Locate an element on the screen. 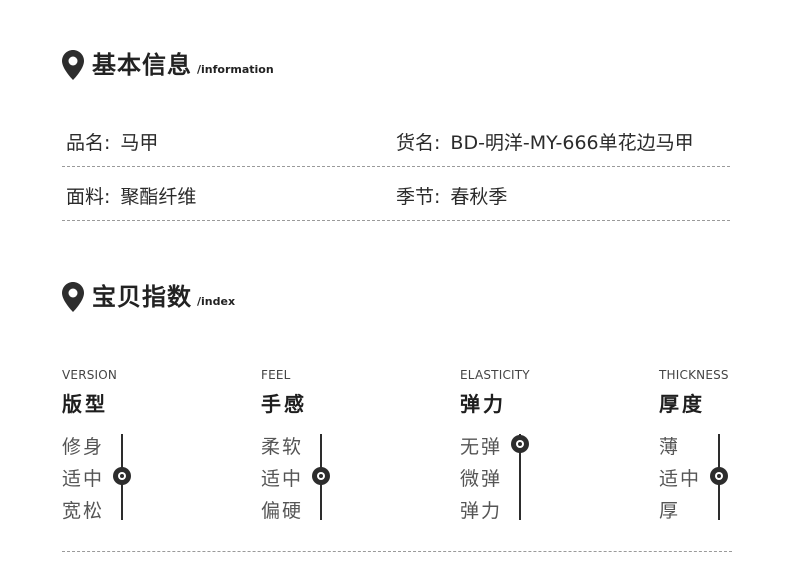 The width and height of the screenshot is (790, 567). metric-thickness: THICKNESS 厚度薄适中厚 is located at coordinates (724, 448).